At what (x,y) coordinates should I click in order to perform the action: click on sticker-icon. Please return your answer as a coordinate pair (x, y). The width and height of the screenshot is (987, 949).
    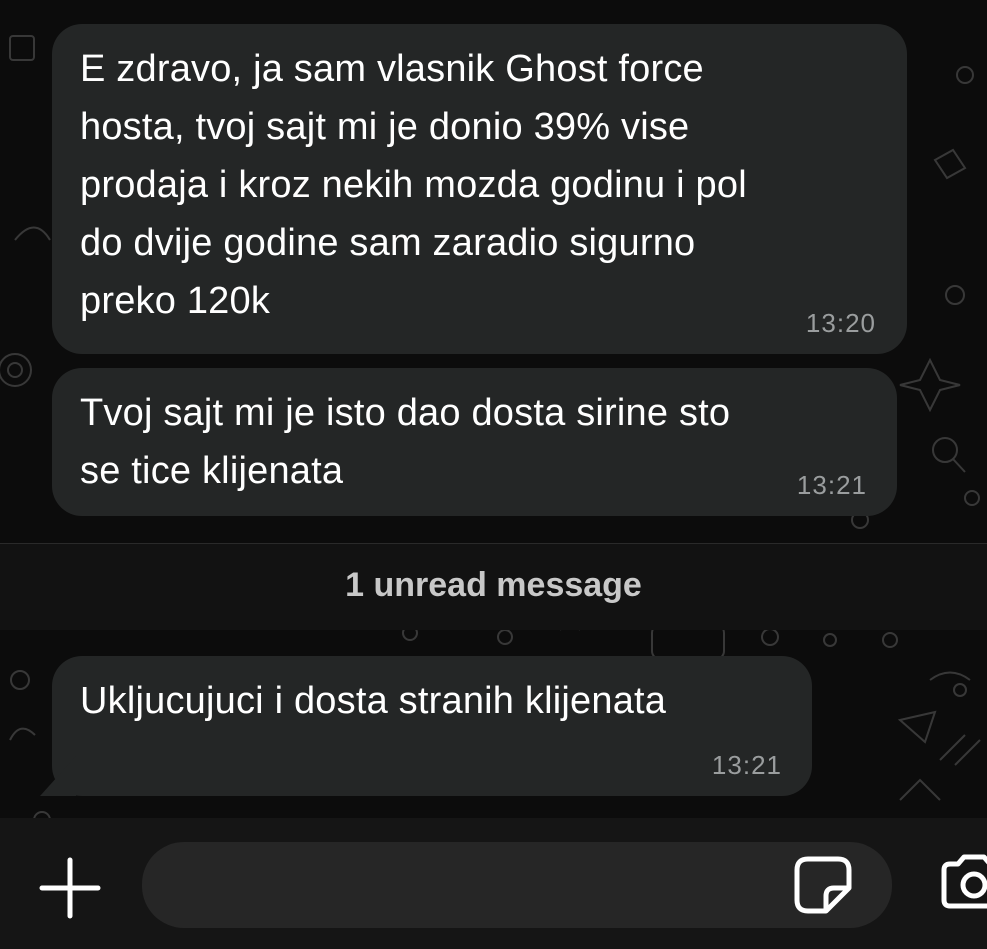
    Looking at the image, I should click on (823, 885).